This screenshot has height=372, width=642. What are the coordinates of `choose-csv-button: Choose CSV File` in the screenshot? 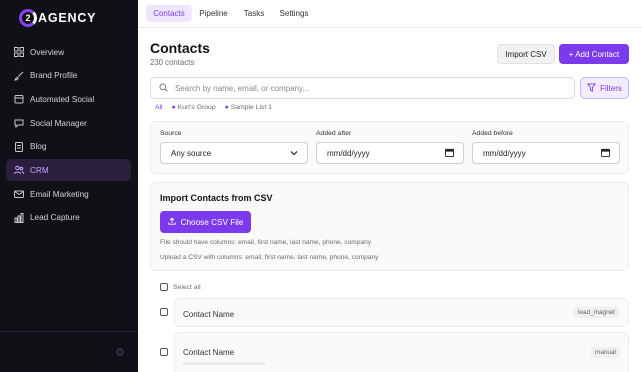 It's located at (205, 222).